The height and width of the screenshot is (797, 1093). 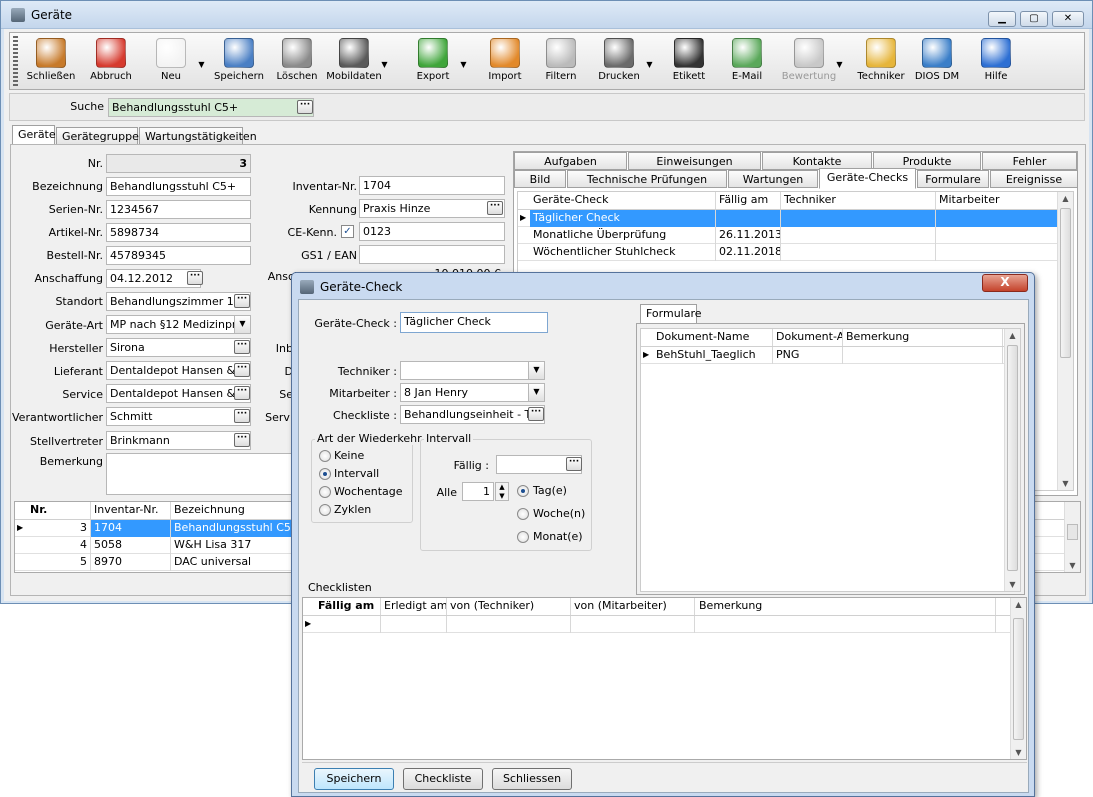 What do you see at coordinates (239, 62) in the screenshot?
I see `toolbar-button-4: Speichern` at bounding box center [239, 62].